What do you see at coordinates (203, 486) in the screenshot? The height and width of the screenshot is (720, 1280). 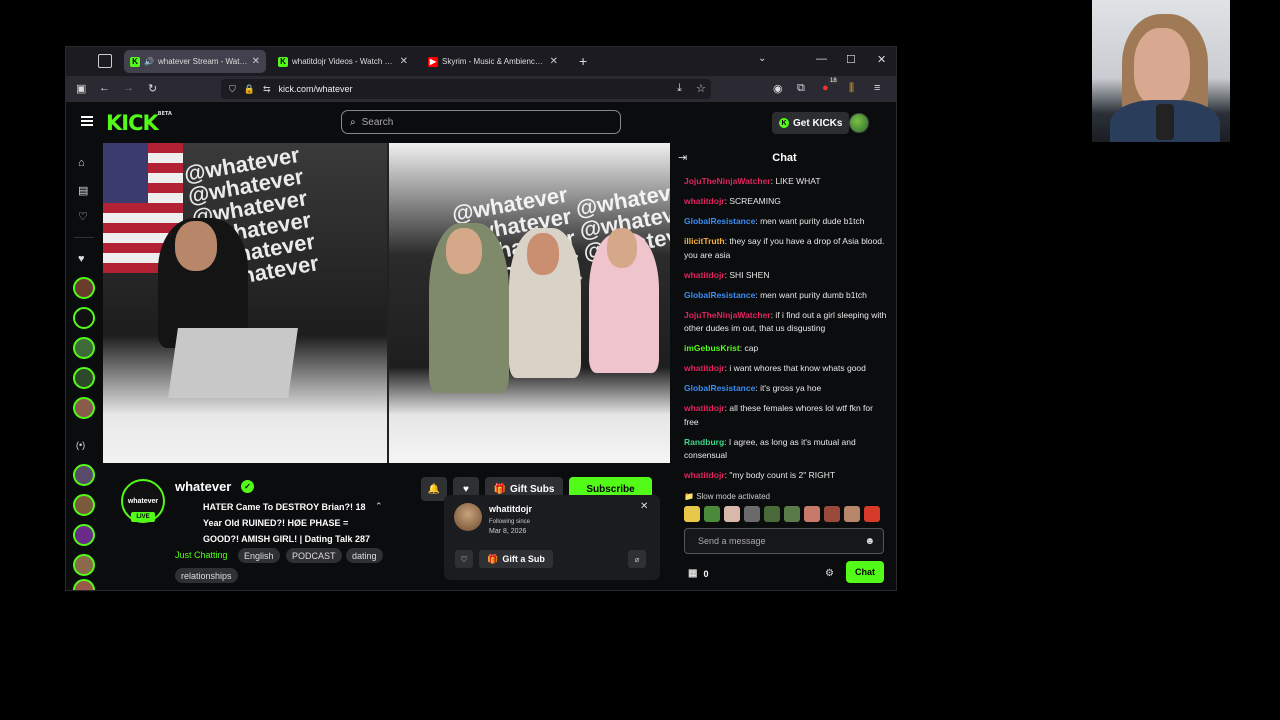 I see `channel-name: whatever` at bounding box center [203, 486].